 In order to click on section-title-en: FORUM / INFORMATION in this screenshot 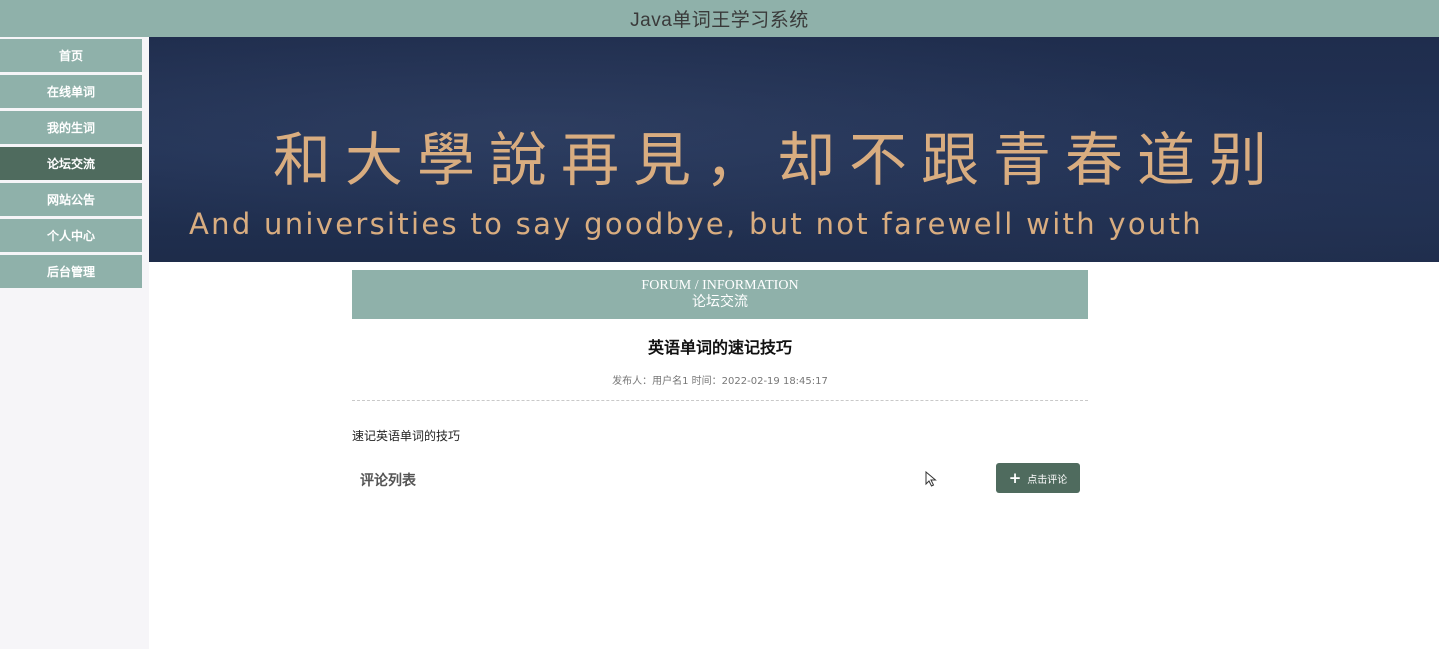, I will do `click(720, 285)`.